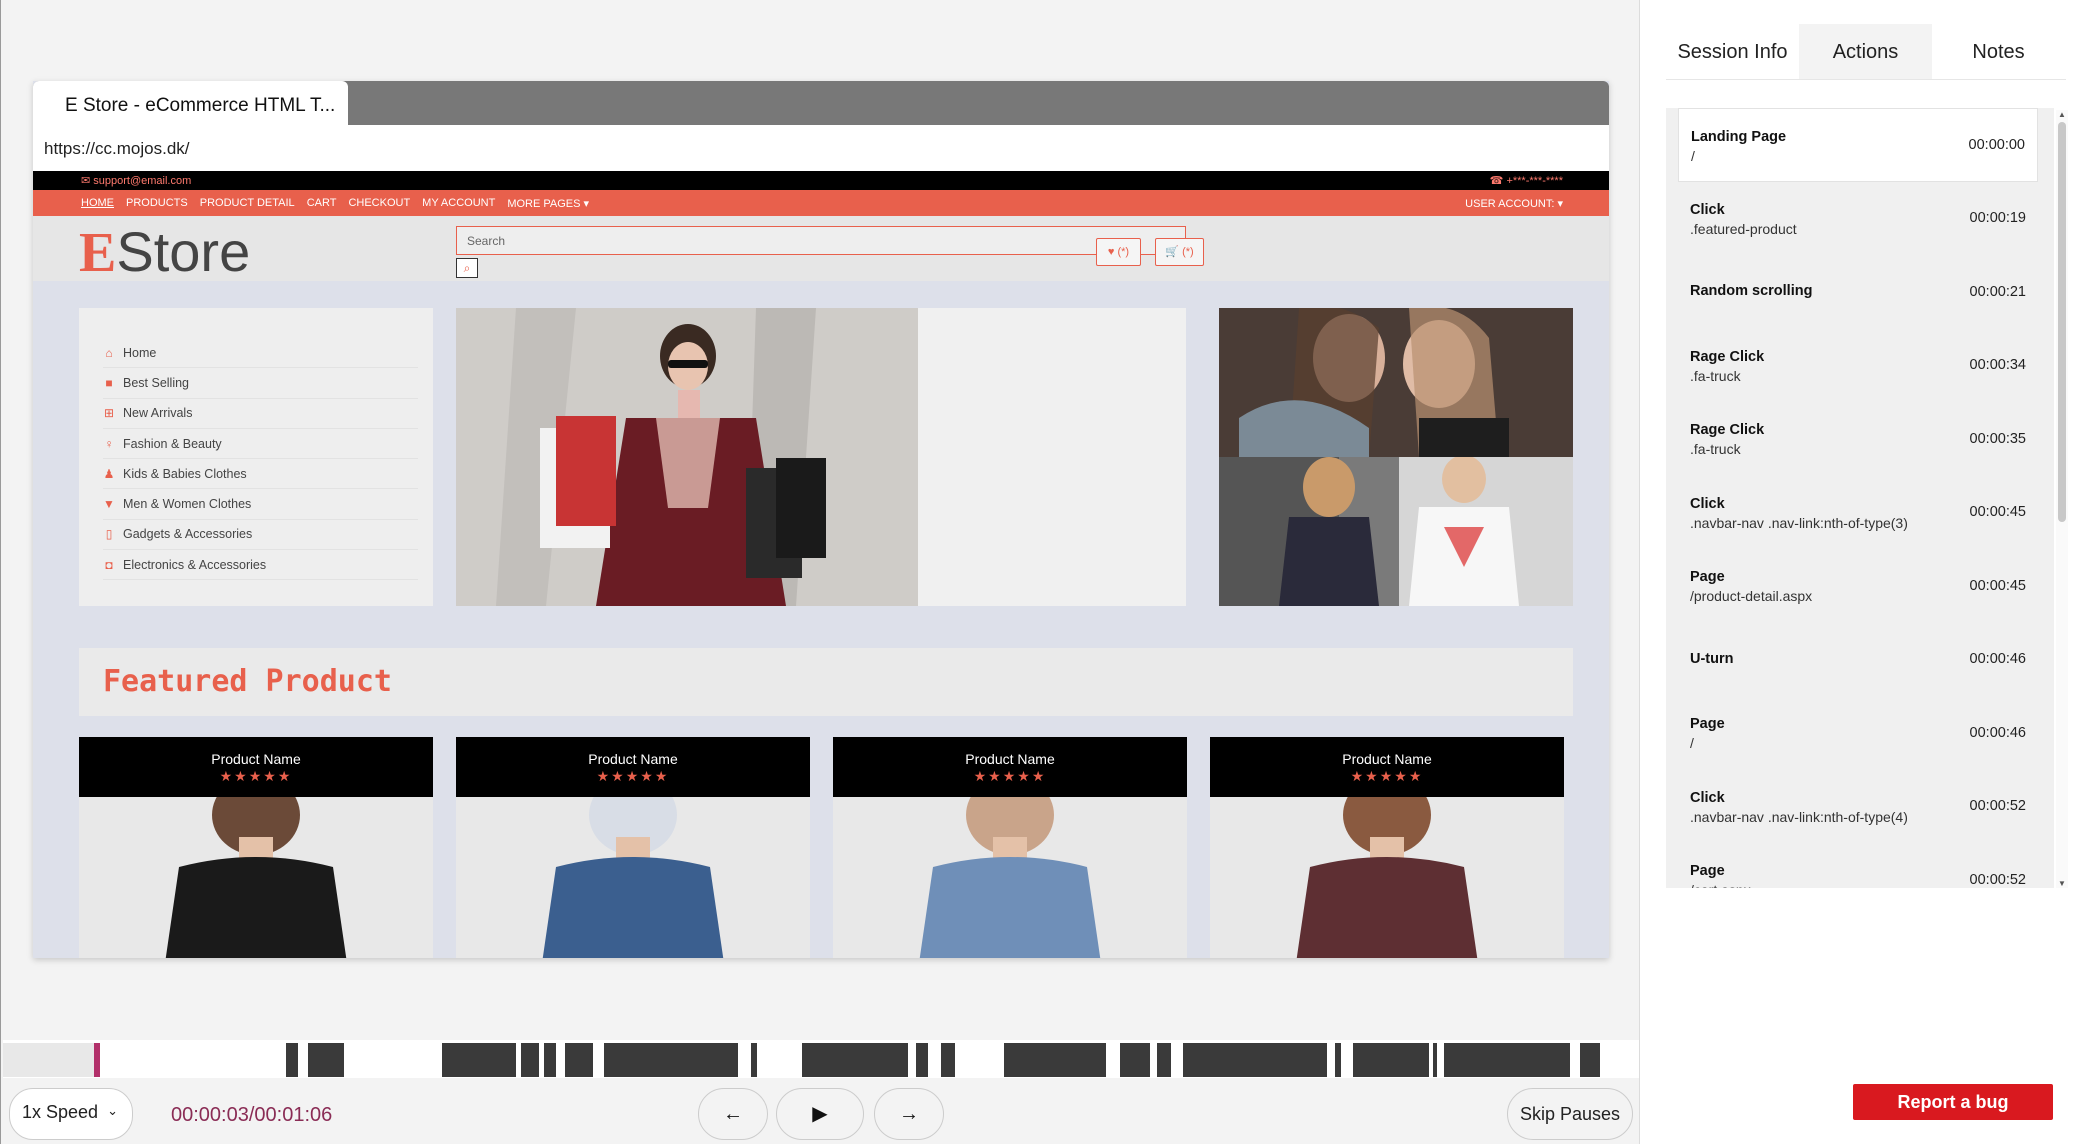 Image resolution: width=2079 pixels, height=1144 pixels. I want to click on category-item: ⊞ New Arrivals, so click(260, 414).